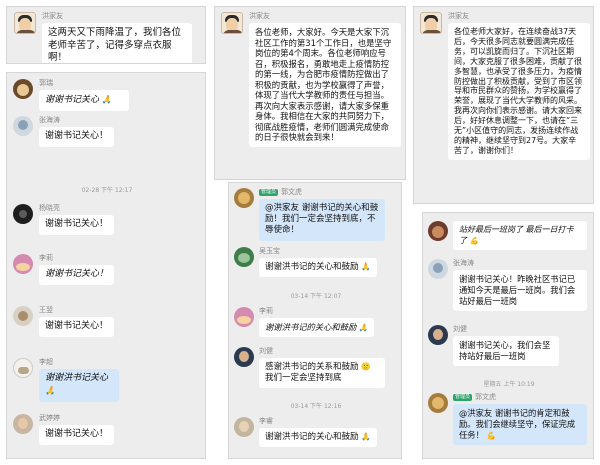  Describe the element at coordinates (366, 366) in the screenshot. I see `smile-icon: 🙂` at that location.